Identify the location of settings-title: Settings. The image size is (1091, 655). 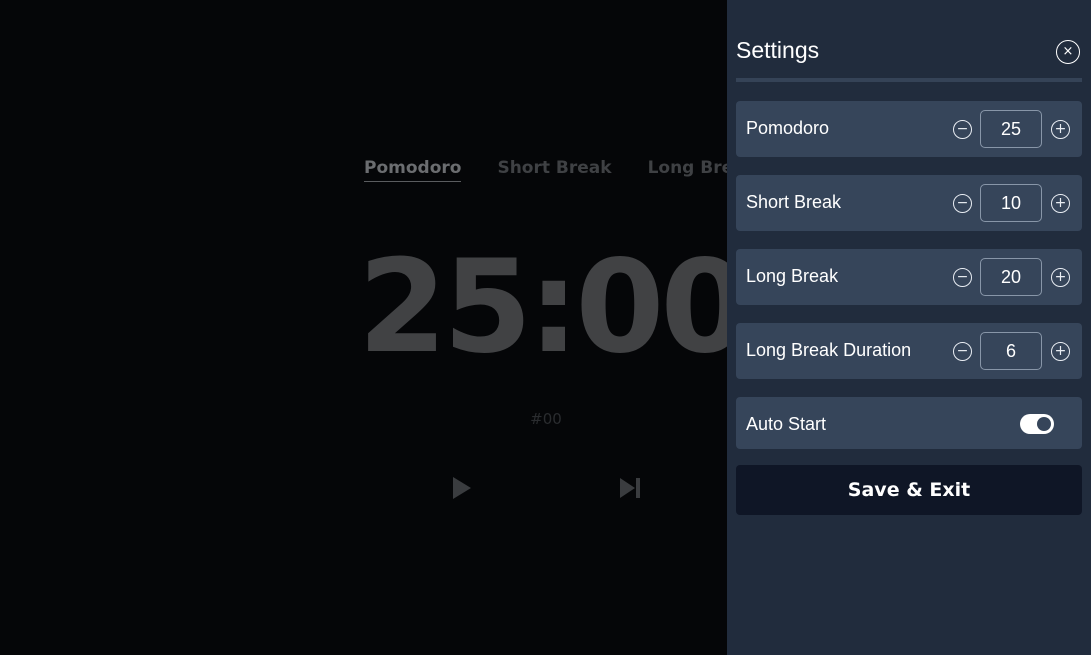
(778, 50).